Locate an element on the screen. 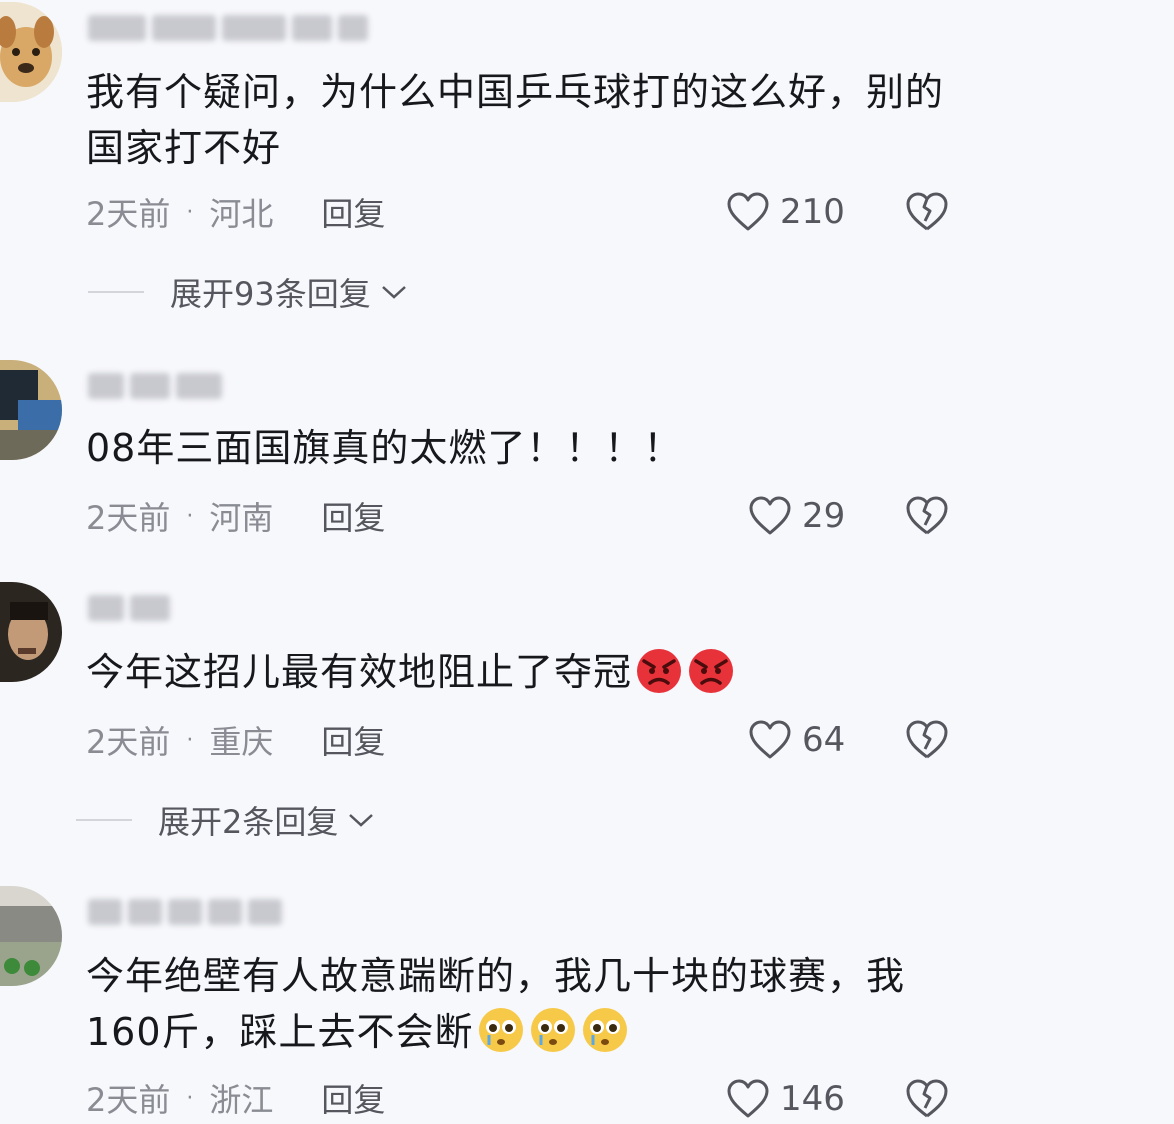 This screenshot has height=1124, width=1174. comment-text: 今年这招儿最有效地阻止了夺冠 is located at coordinates (526, 672).